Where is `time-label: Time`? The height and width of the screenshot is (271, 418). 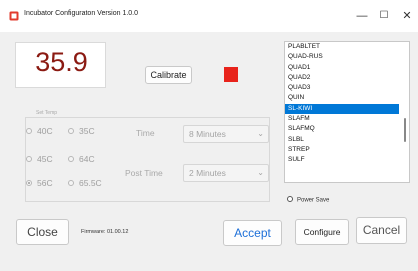 time-label: Time is located at coordinates (145, 133).